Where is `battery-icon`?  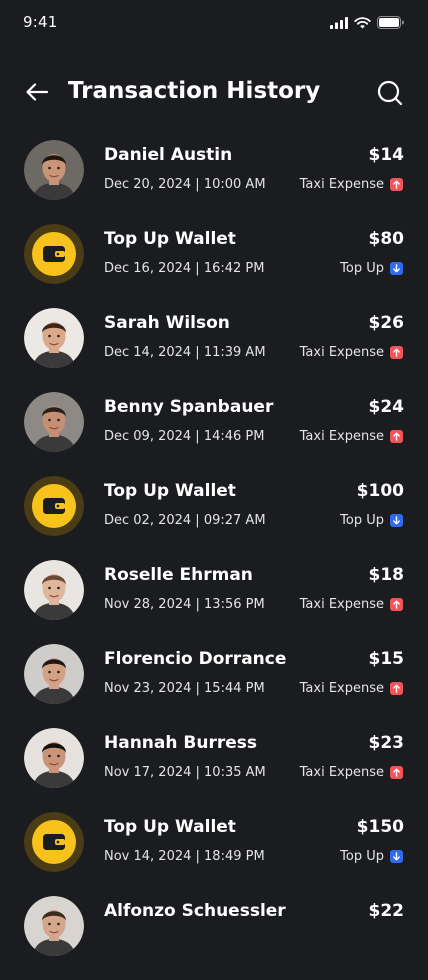 battery-icon is located at coordinates (390, 23).